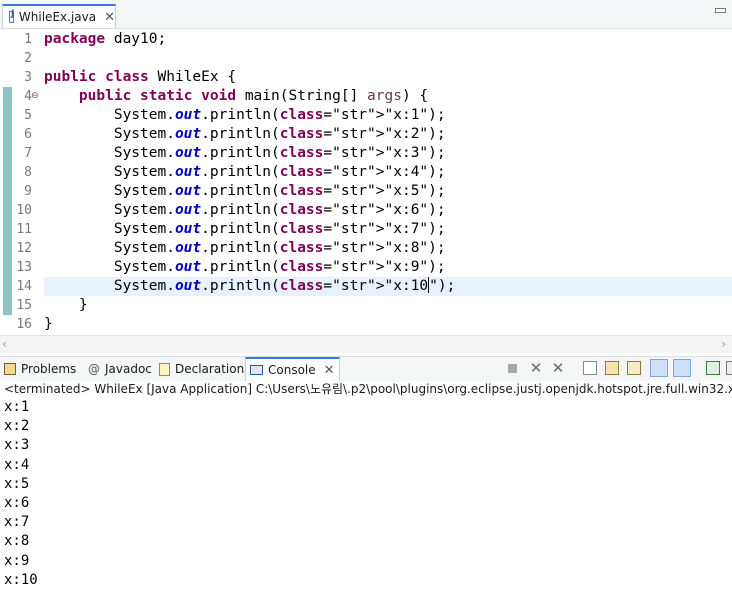  Describe the element at coordinates (245, 267) in the screenshot. I see `code-line: System.out.println(class="str">"x:9");` at that location.